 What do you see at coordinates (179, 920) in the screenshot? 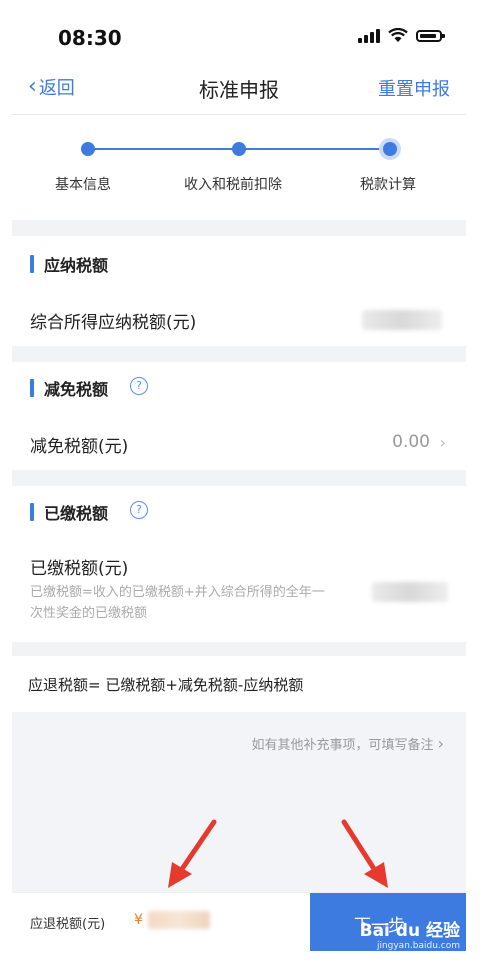
I see `blurred-refund-value` at bounding box center [179, 920].